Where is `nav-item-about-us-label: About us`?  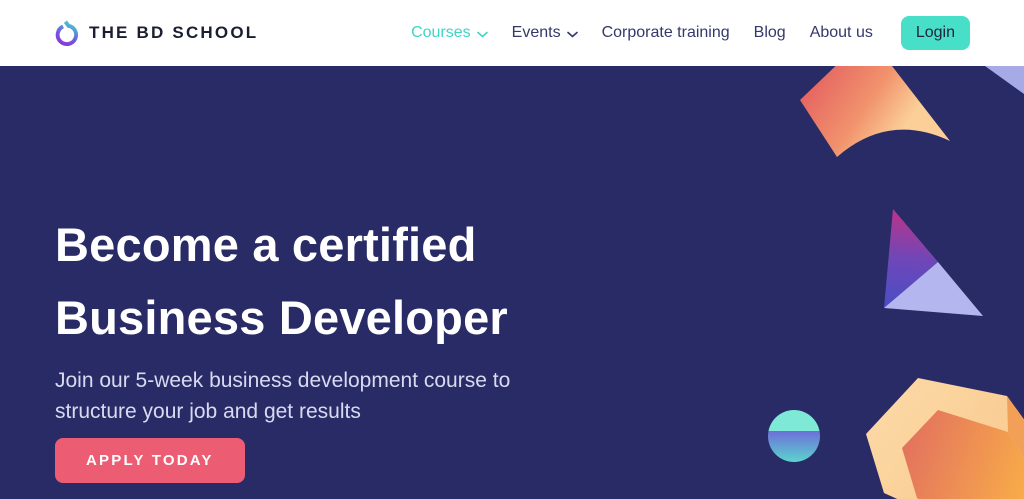
nav-item-about-us-label: About us is located at coordinates (841, 32).